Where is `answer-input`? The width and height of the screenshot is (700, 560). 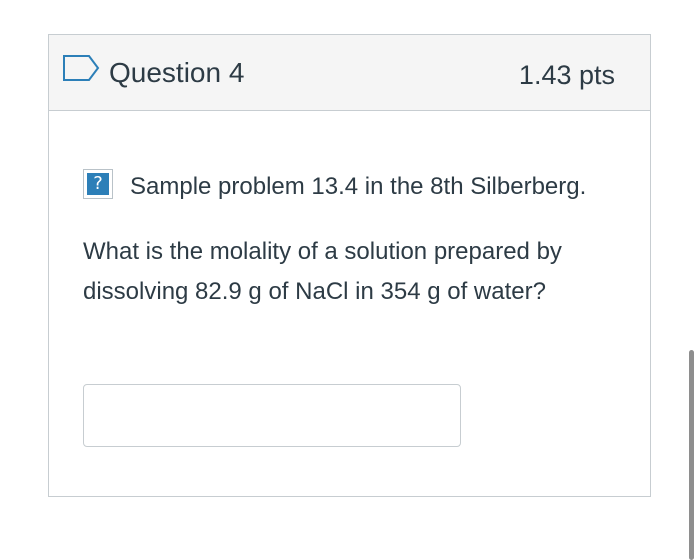
answer-input is located at coordinates (272, 415).